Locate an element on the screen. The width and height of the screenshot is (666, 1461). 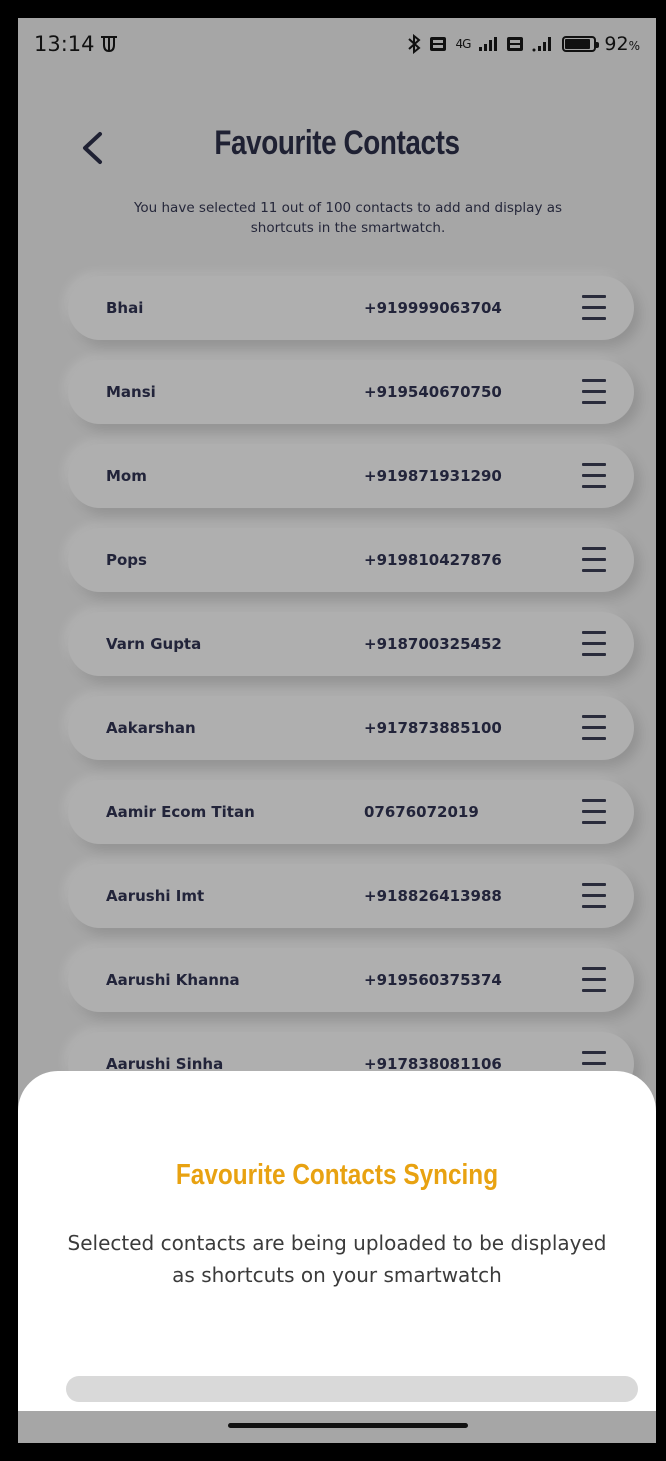
status-time: 13:14 is located at coordinates (64, 44).